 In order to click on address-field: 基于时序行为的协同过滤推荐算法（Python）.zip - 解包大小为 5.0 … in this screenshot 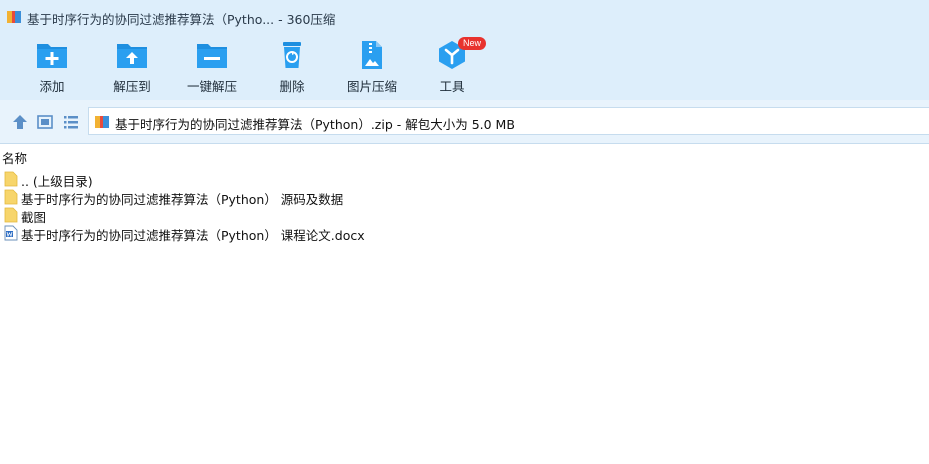, I will do `click(508, 121)`.